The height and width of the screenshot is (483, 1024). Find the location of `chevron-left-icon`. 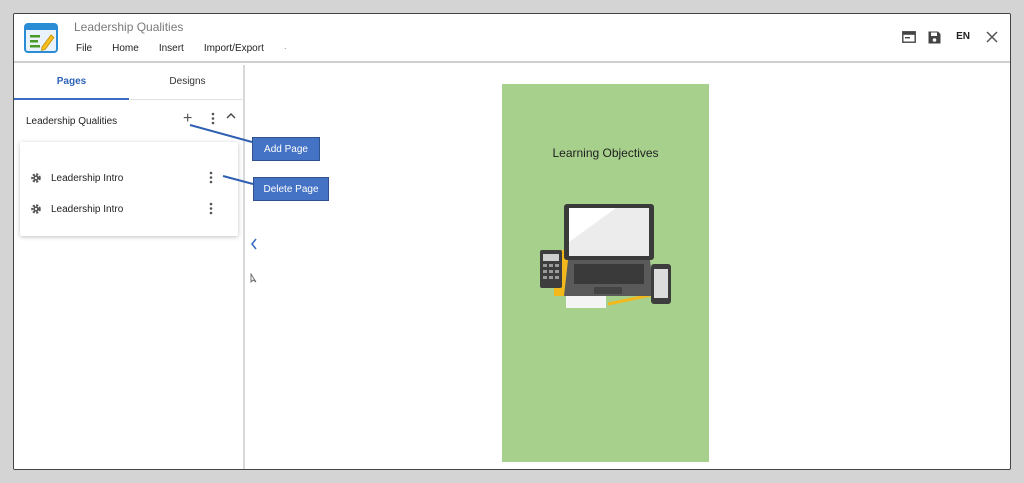

chevron-left-icon is located at coordinates (254, 244).